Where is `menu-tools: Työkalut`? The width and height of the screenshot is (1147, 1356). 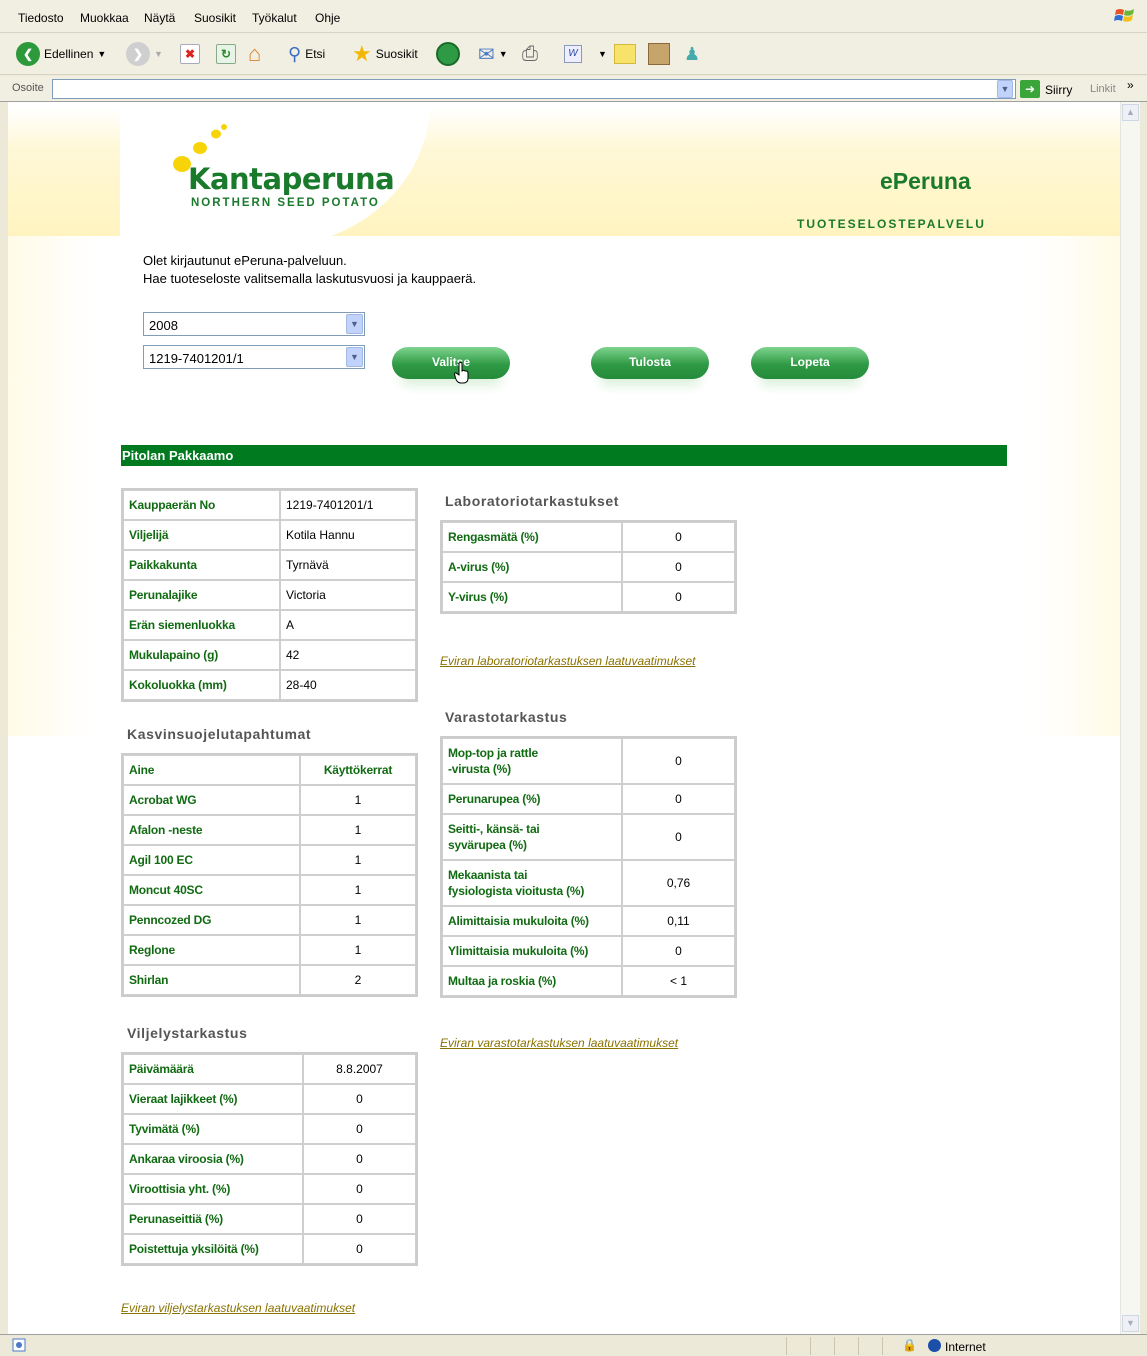
menu-tools: Työkalut is located at coordinates (274, 18).